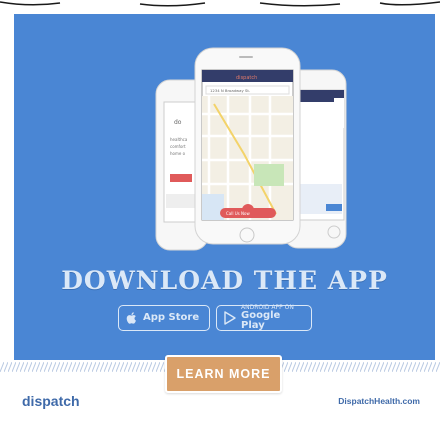 This screenshot has height=430, width=440. Describe the element at coordinates (178, 153) in the screenshot. I see `svg-text: home o` at that location.